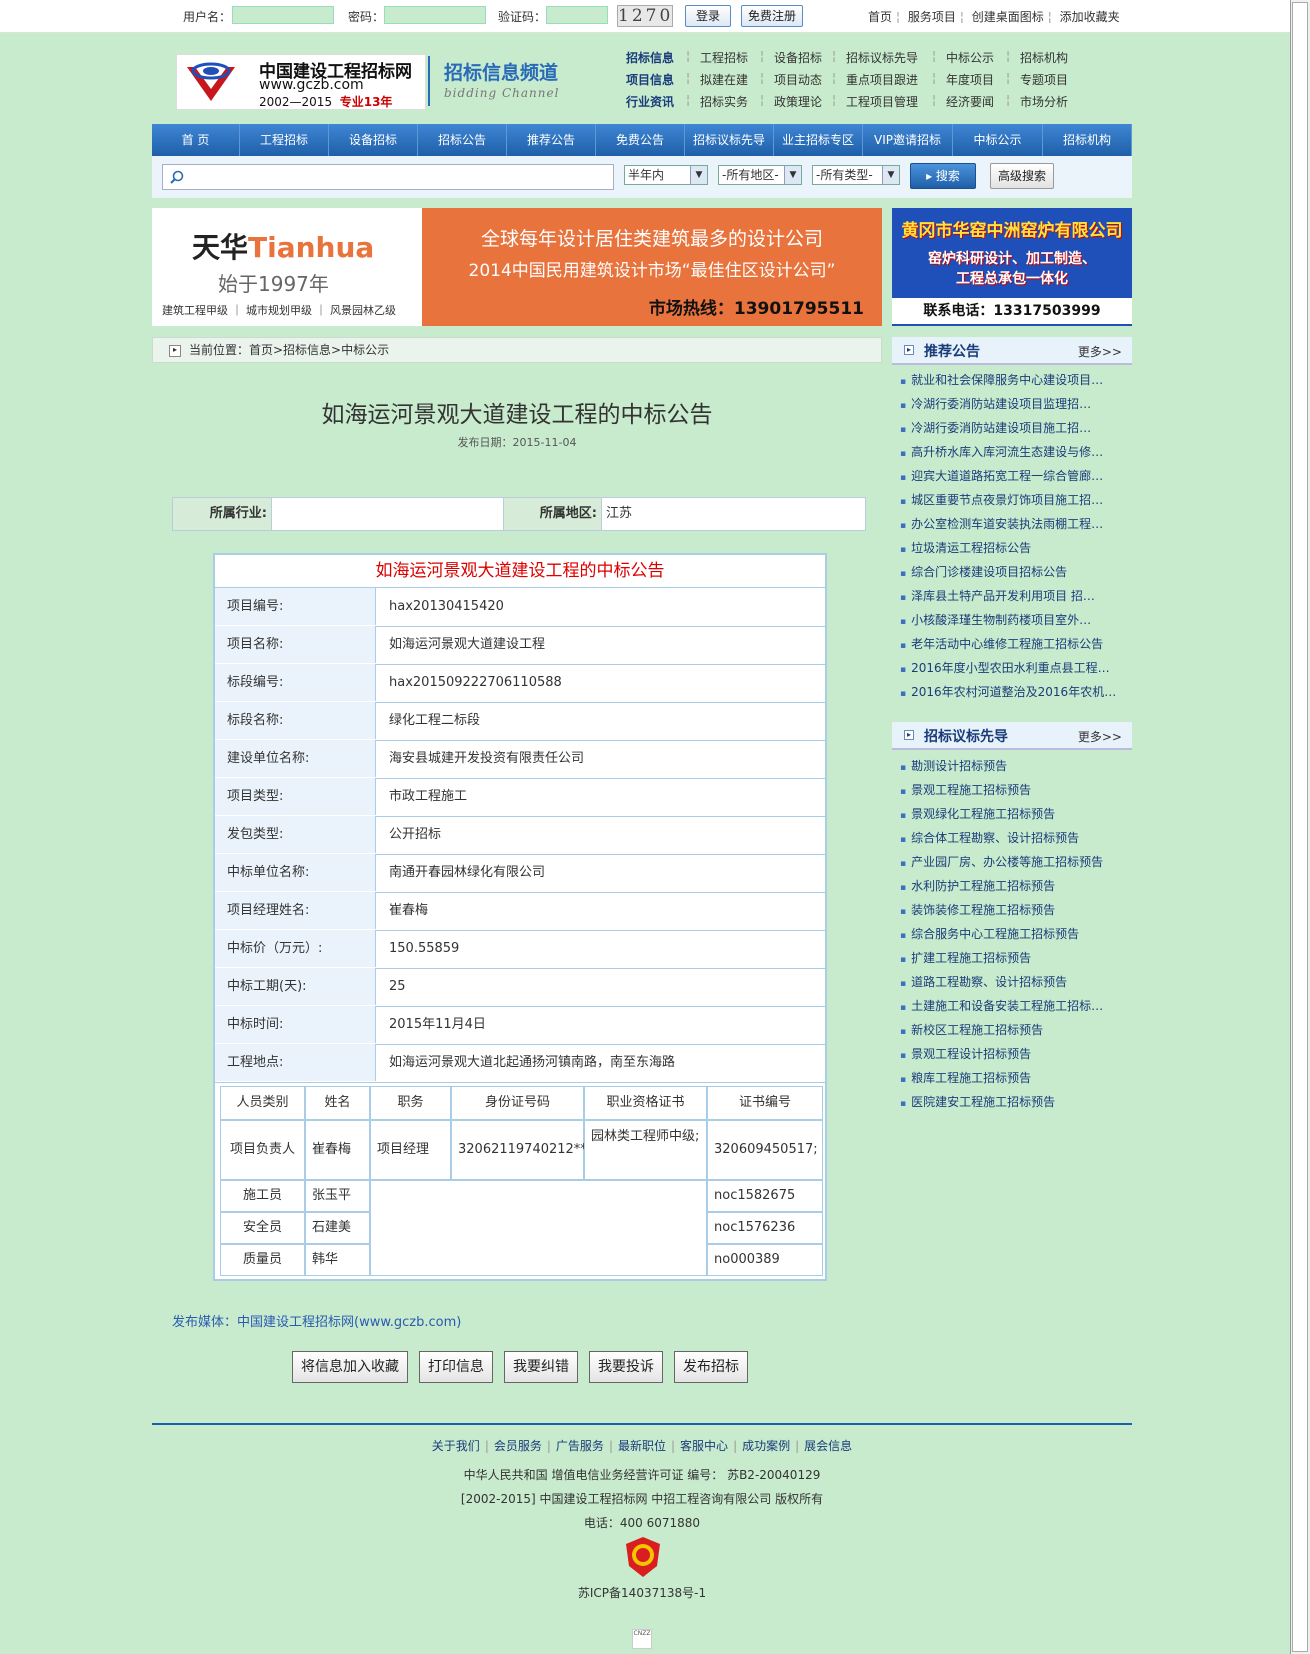  Describe the element at coordinates (970, 79) in the screenshot. I see `category-link: 年度项目` at that location.